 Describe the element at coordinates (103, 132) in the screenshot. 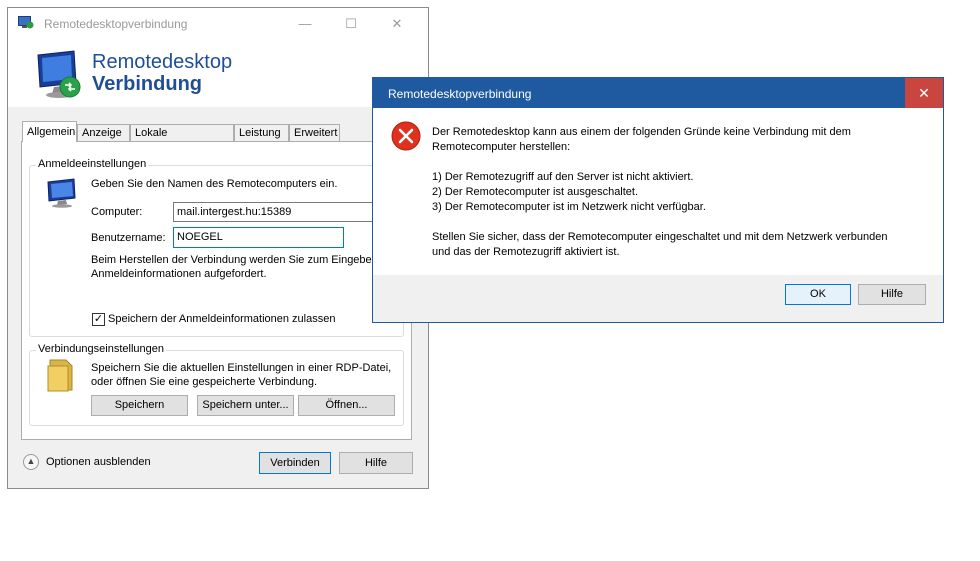

I see `tab-anzeige: Anzeige` at that location.